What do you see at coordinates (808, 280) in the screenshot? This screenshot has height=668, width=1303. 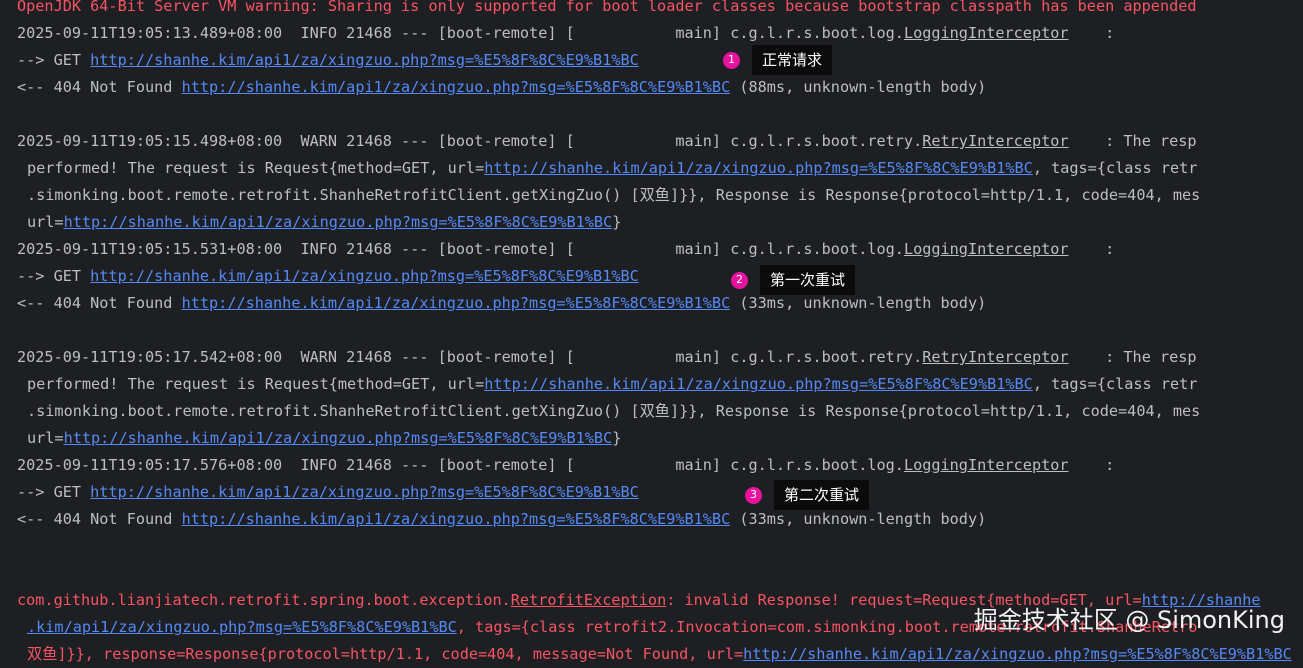 I see `annotation-label: 第一次重试` at bounding box center [808, 280].